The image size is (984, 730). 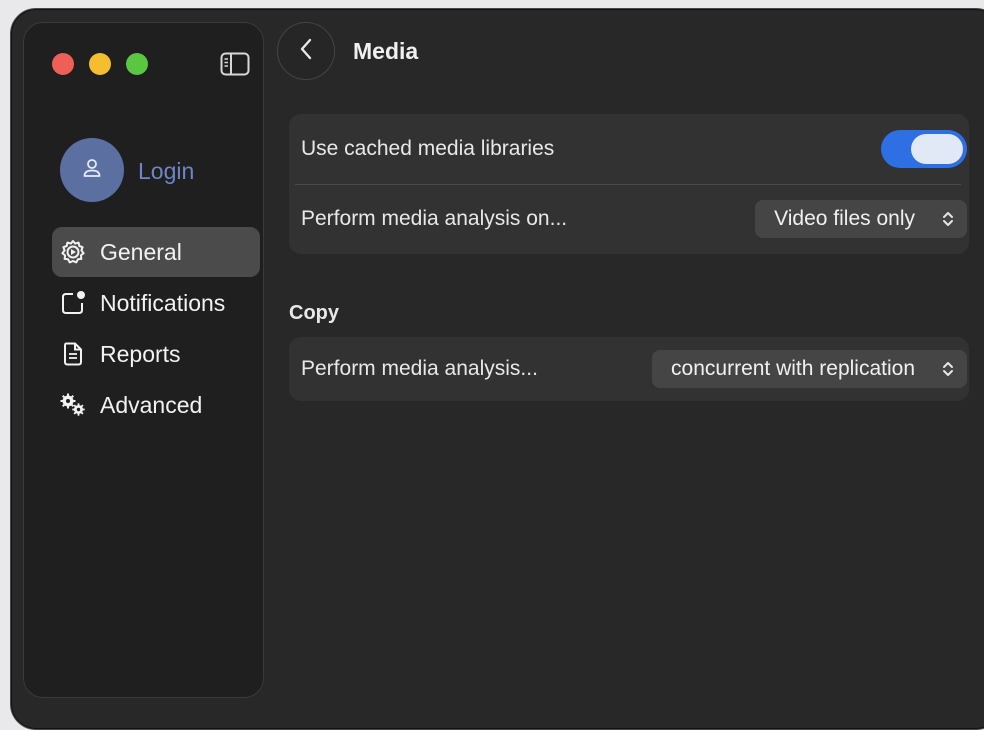 I want to click on page-title: Media, so click(x=386, y=51).